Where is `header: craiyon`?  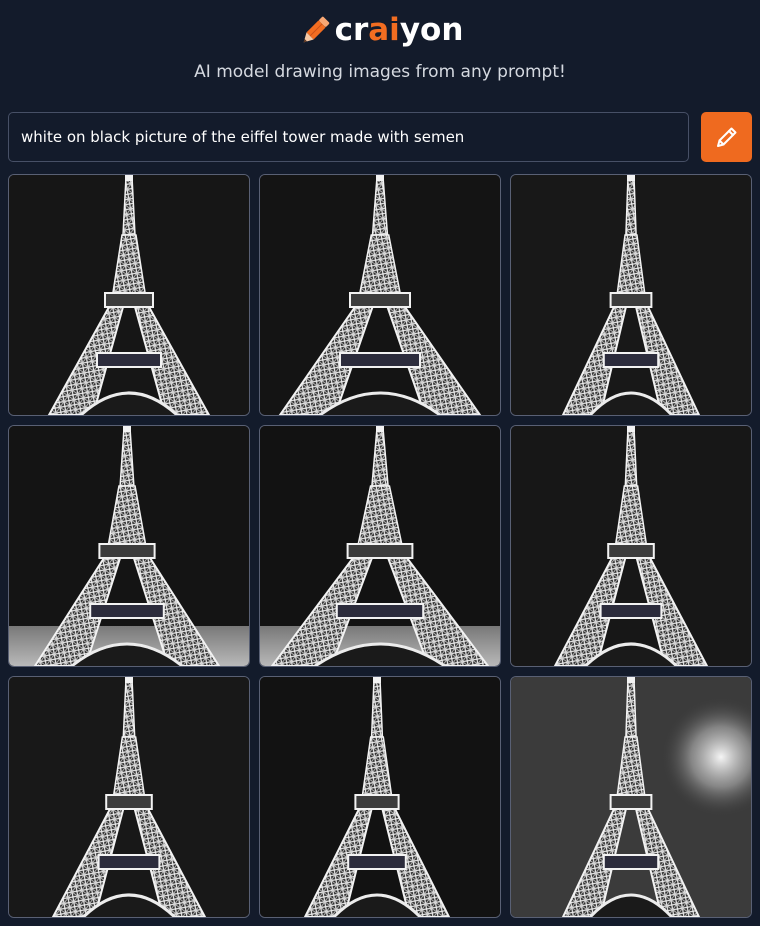 header: craiyon is located at coordinates (380, 30).